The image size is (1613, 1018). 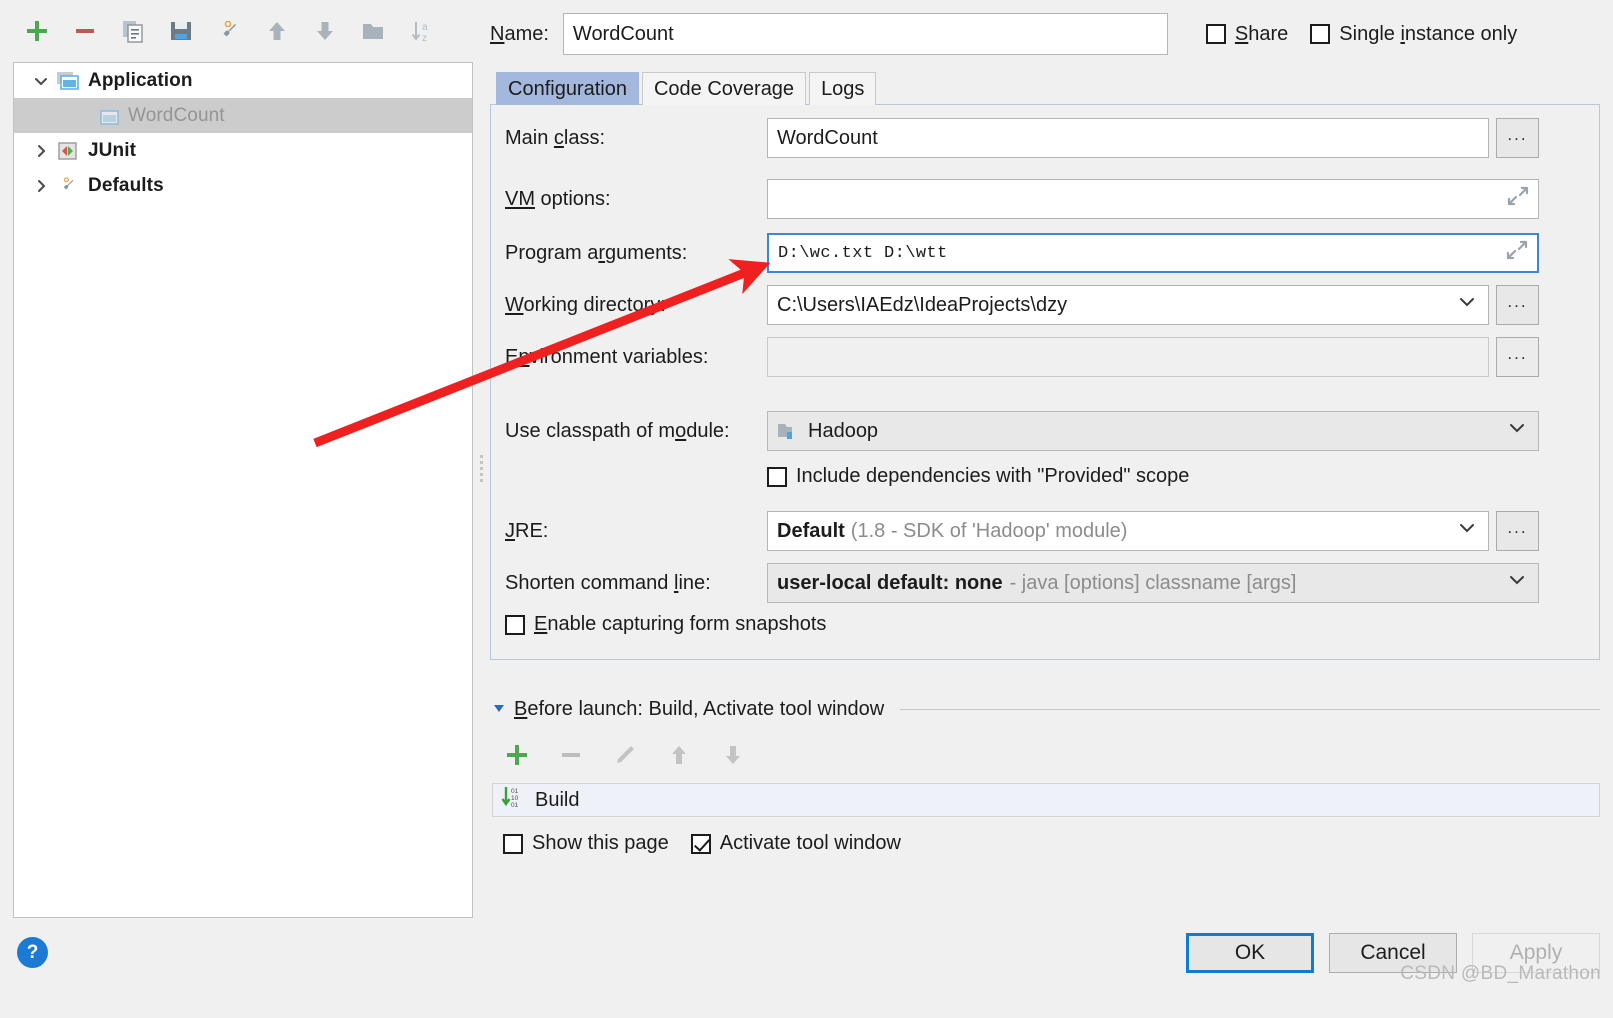 What do you see at coordinates (1153, 431) in the screenshot?
I see `use-classpath-of-module-combo: Hadoop` at bounding box center [1153, 431].